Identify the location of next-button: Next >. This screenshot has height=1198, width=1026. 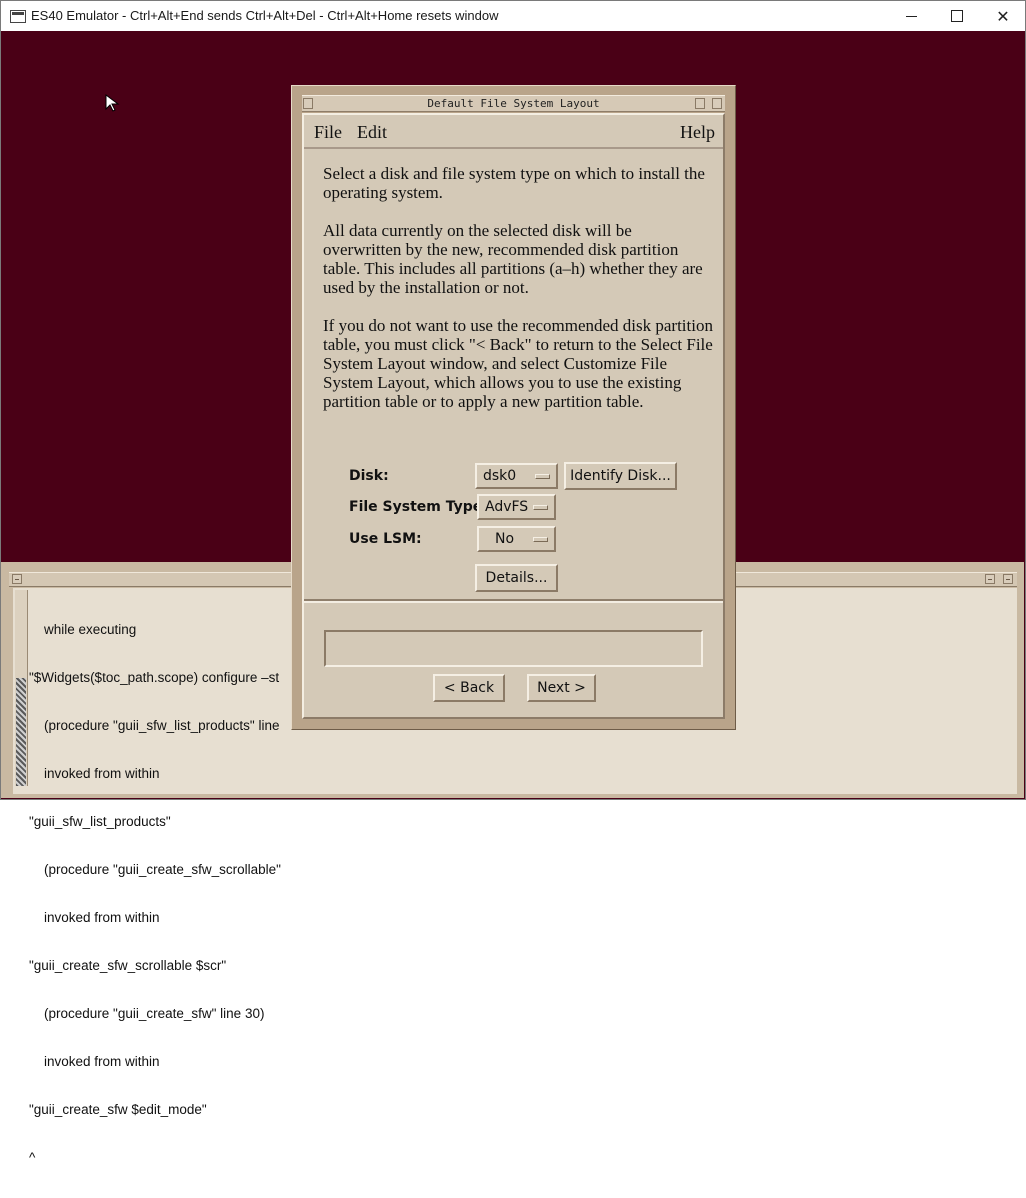
(561, 688).